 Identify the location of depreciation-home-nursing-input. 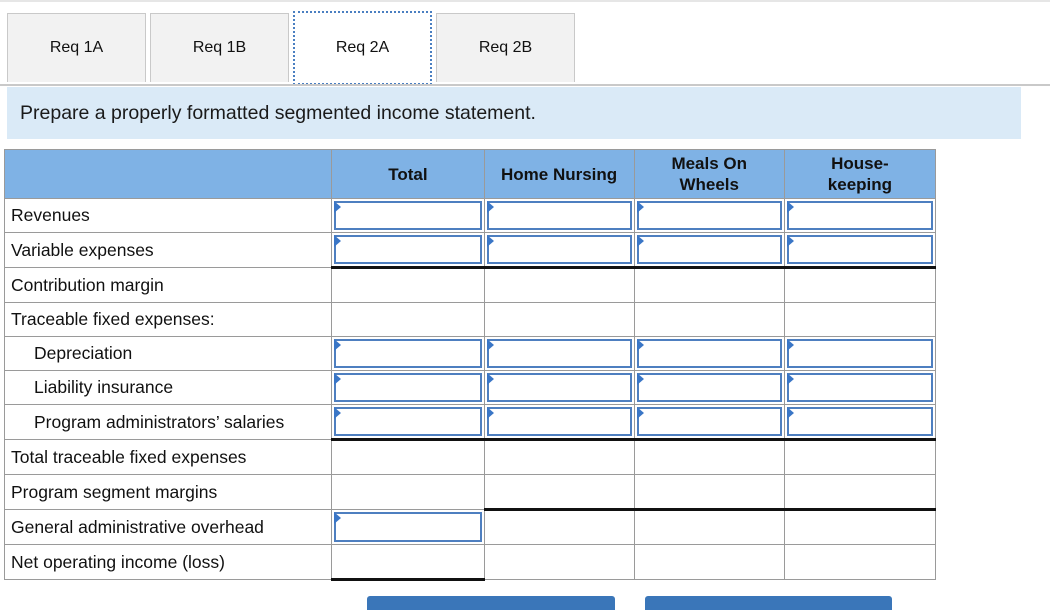
(559, 353).